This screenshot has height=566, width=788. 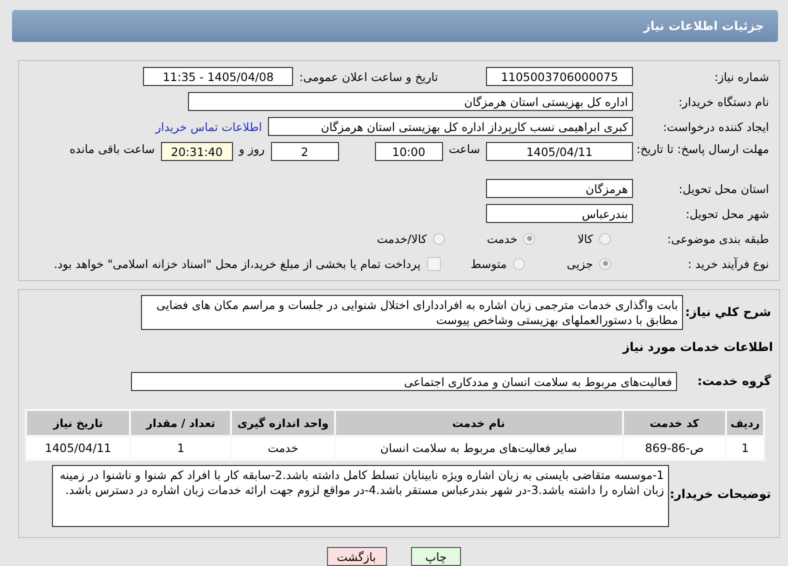 I want to click on description-field: بابت واگذاری خدمات مترجمی زبان اشاره به افراددارای اختلال شنوایی در جلسات و مراسم مکان های فضایی مطابق با دستورالعملهای بهزیستی وشاخص پیوست, so click(x=412, y=312).